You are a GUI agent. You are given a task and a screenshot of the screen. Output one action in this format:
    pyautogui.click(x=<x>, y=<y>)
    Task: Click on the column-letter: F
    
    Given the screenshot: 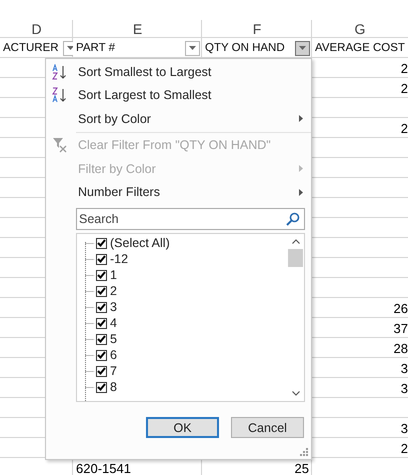 What is the action you would take?
    pyautogui.click(x=257, y=29)
    